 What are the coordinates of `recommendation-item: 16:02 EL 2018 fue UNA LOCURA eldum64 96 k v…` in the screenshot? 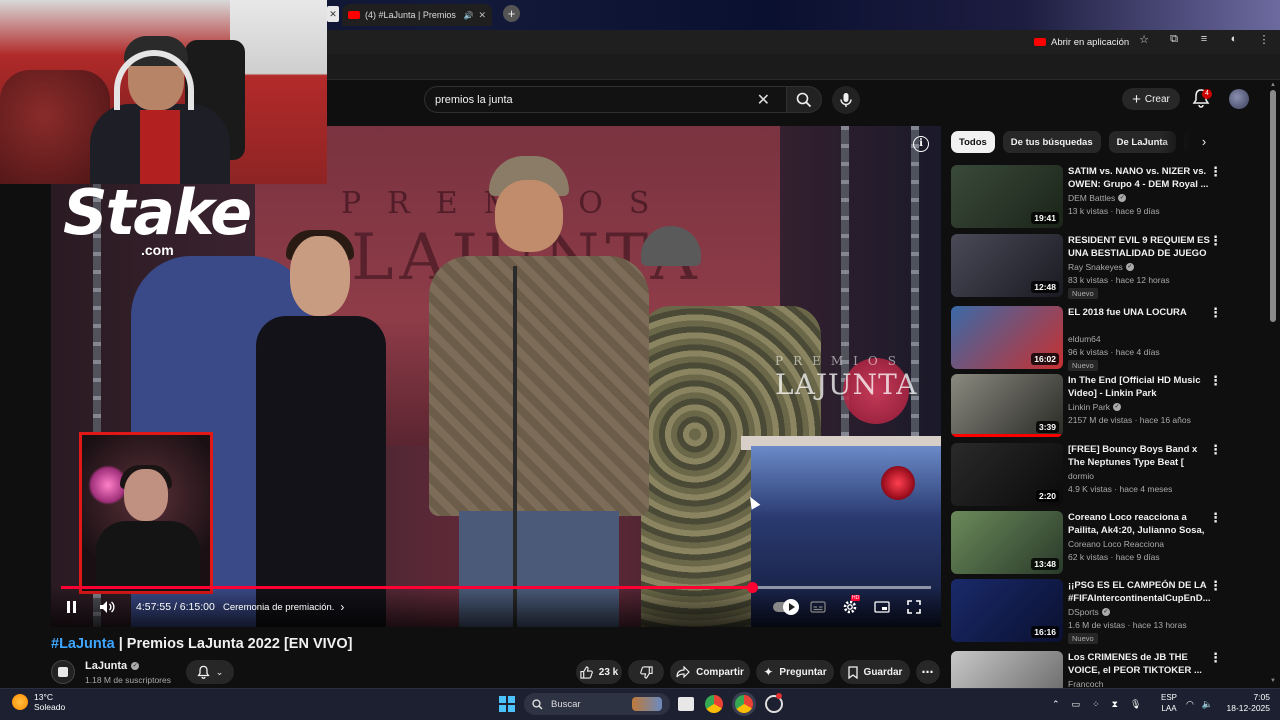 It's located at (1096, 339).